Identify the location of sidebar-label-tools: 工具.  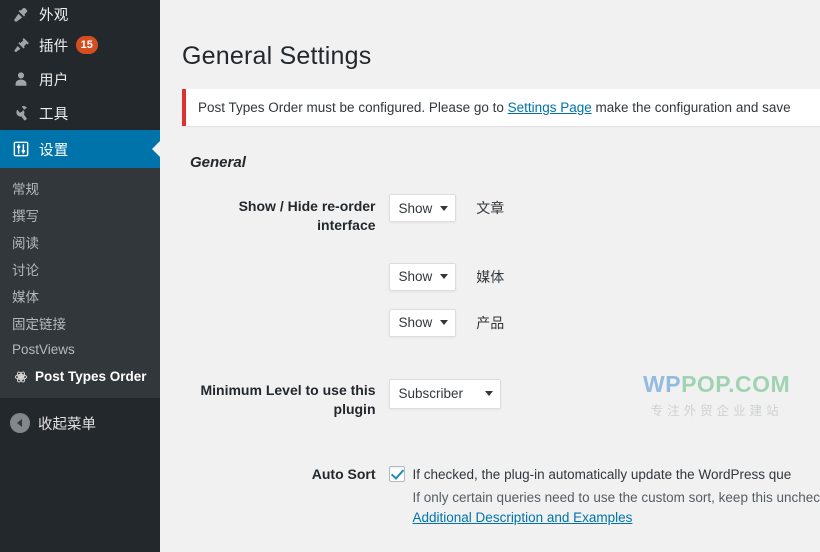
(54, 114).